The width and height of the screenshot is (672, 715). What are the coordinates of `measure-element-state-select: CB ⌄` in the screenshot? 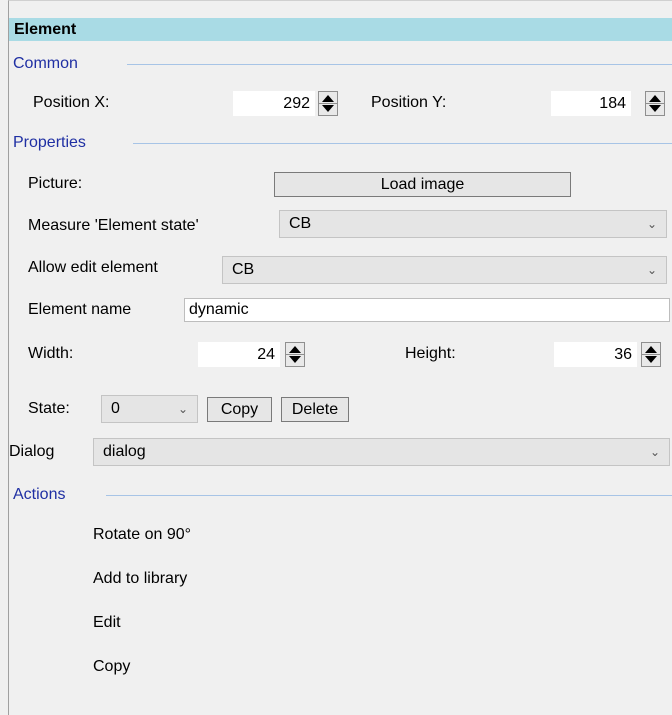 It's located at (473, 224).